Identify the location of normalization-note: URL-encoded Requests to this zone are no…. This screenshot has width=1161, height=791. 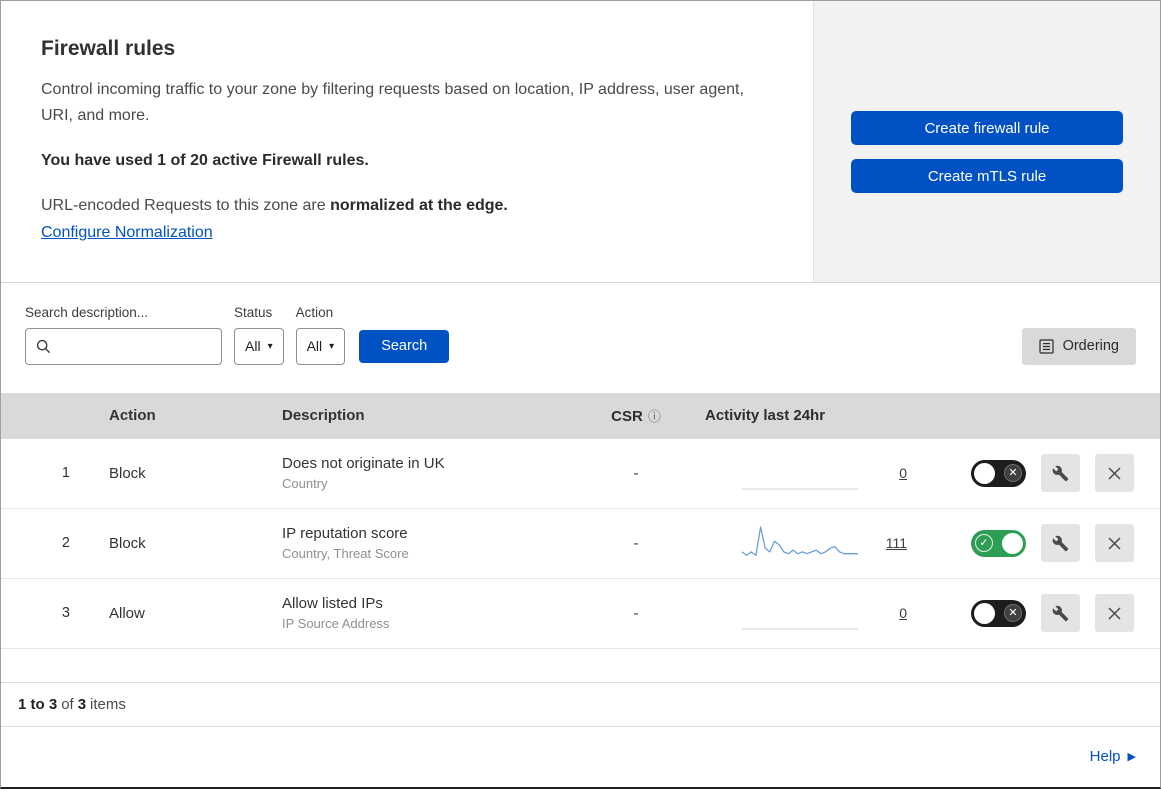
(274, 205).